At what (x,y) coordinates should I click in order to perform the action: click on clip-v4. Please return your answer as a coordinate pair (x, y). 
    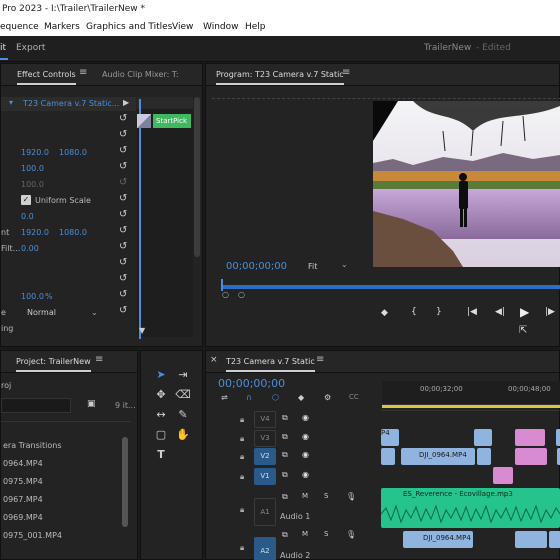
    Looking at the image, I should click on (558, 437).